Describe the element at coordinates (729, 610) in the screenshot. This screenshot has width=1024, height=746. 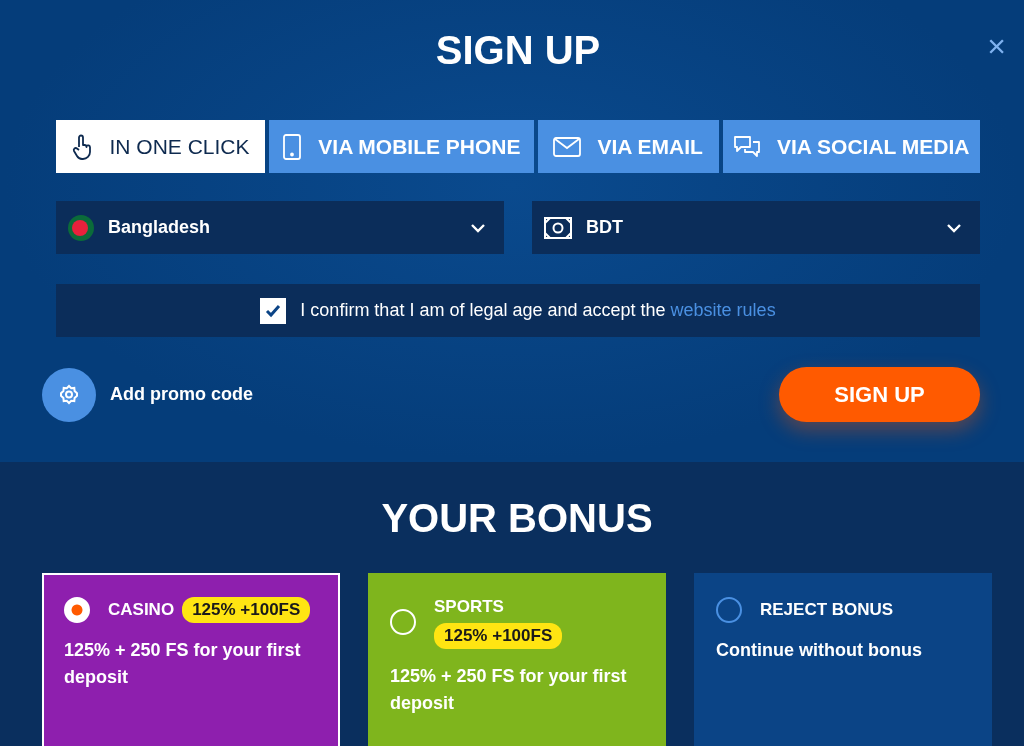
I see `radio-button` at that location.